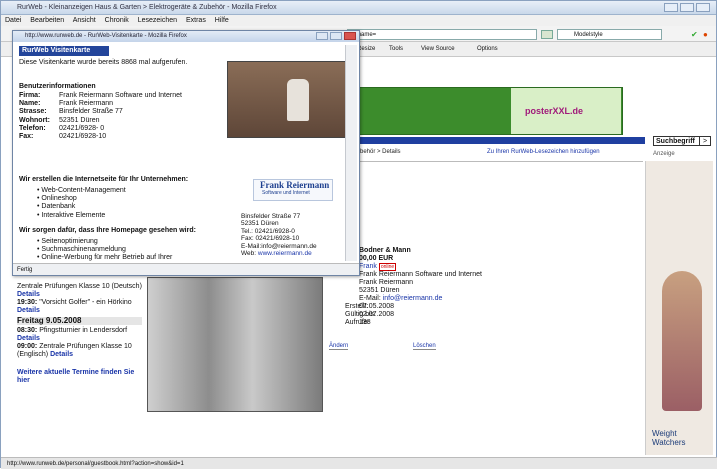  Describe the element at coordinates (351, 153) in the screenshot. I see `popup-scrollbar` at that location.